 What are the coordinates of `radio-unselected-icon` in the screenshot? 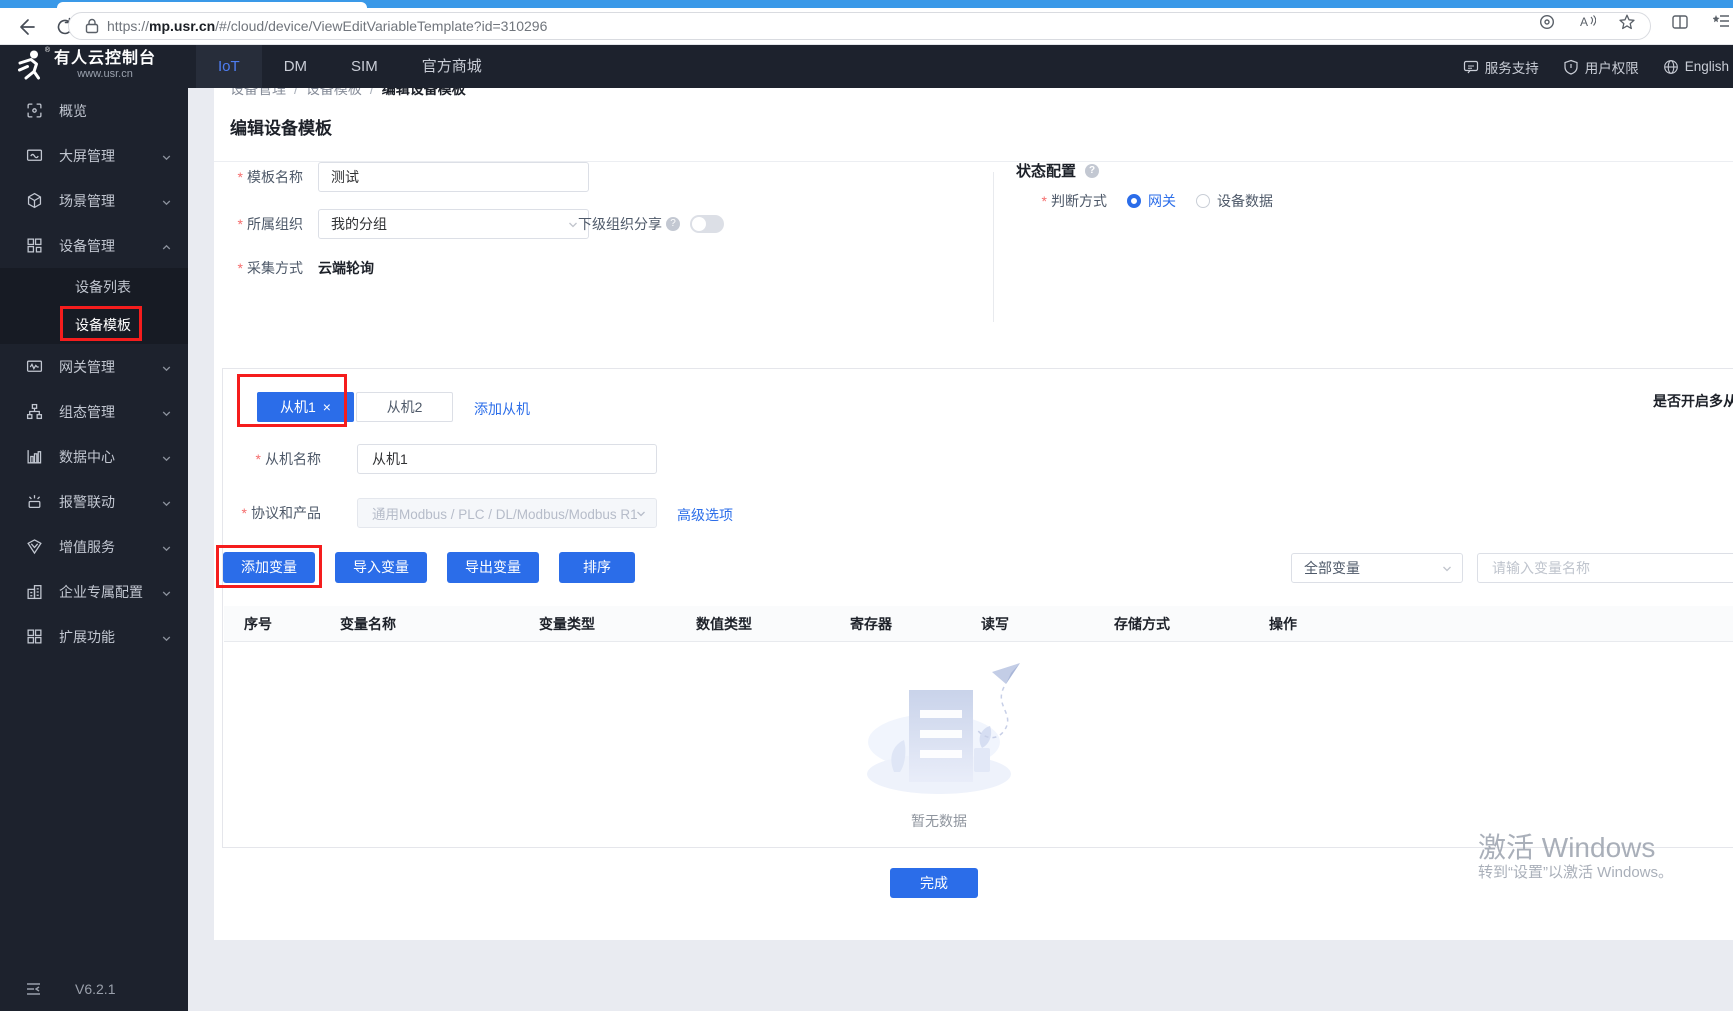 It's located at (1203, 201).